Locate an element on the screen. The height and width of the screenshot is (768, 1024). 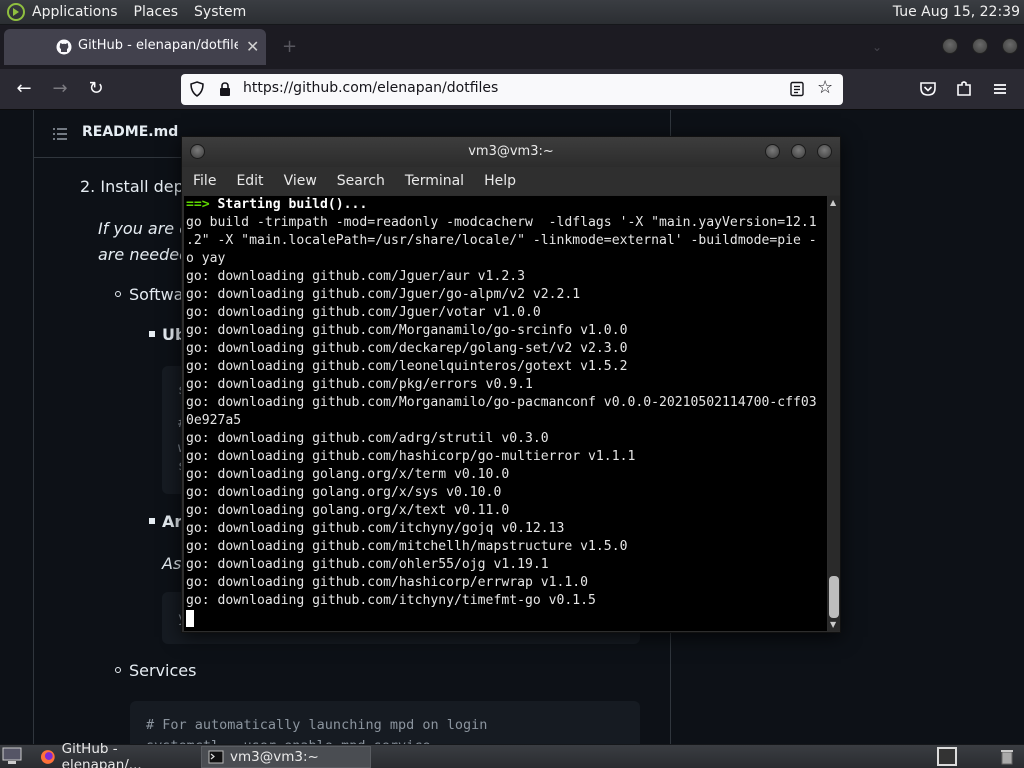
browser-tab-github: GitHub - elenapan/dotfiles: ✕ is located at coordinates (135, 47).